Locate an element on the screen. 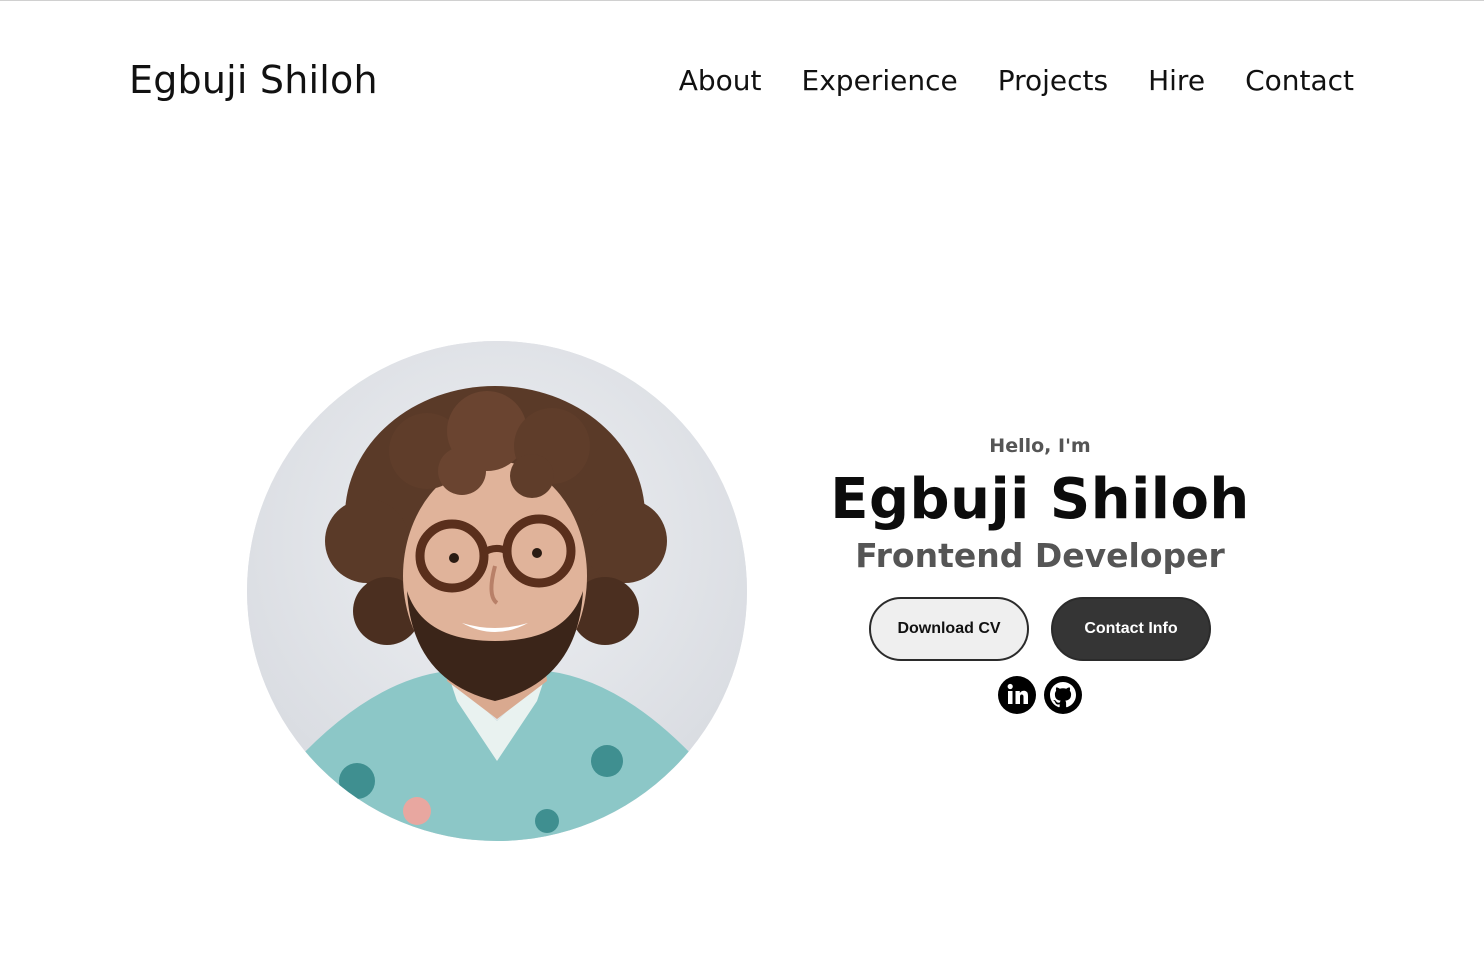 This screenshot has width=1484, height=954. hero-buttons: Download CV Contact Info is located at coordinates (1040, 629).